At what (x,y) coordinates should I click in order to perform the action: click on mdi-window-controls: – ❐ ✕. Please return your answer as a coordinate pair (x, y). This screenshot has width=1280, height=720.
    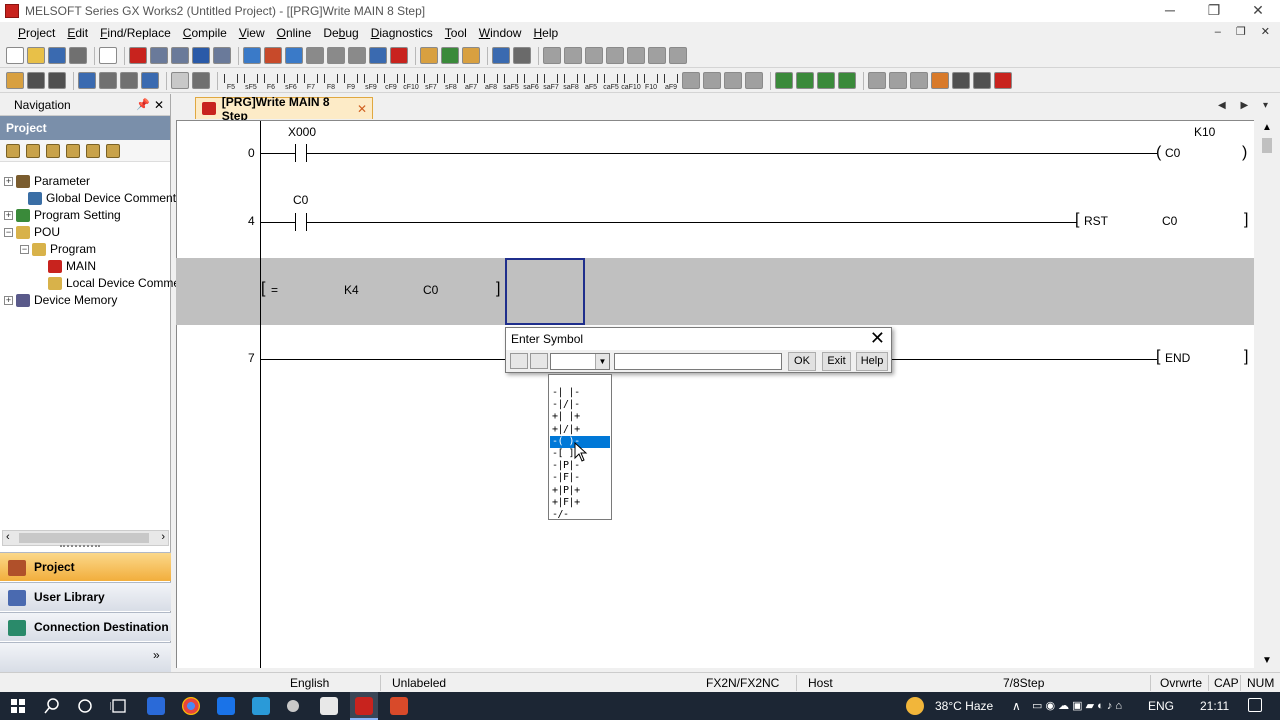
    Looking at the image, I should click on (1245, 31).